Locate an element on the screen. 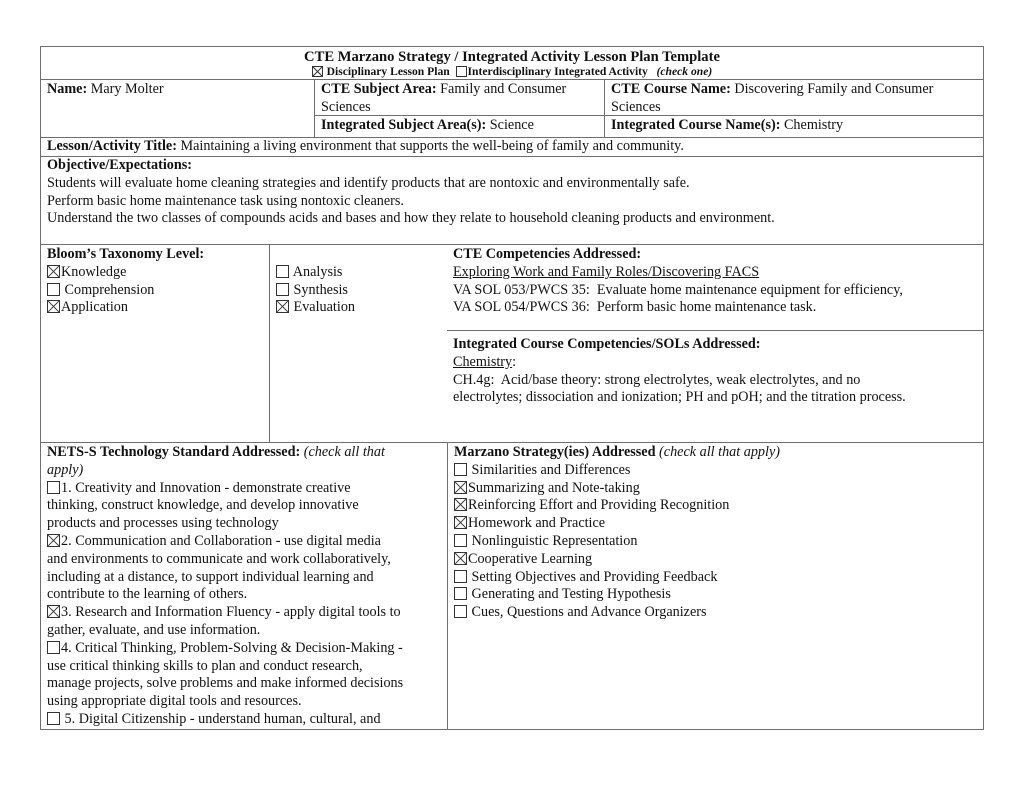  objectives-checkbox is located at coordinates (460, 576).